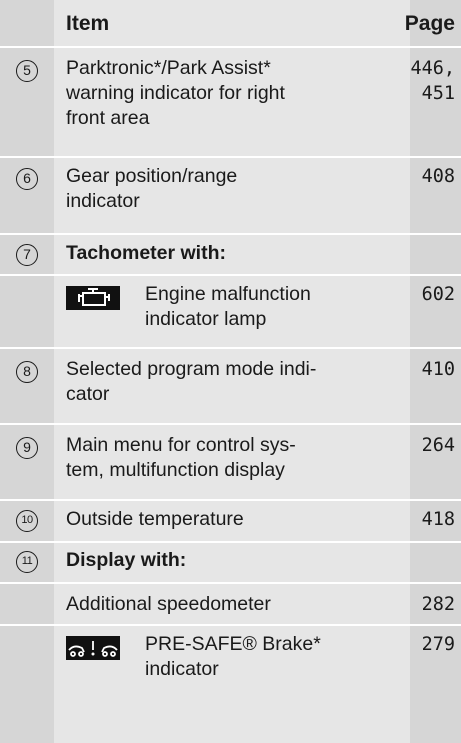  Describe the element at coordinates (168, 604) in the screenshot. I see `desc-line: Additional speedometer` at that location.